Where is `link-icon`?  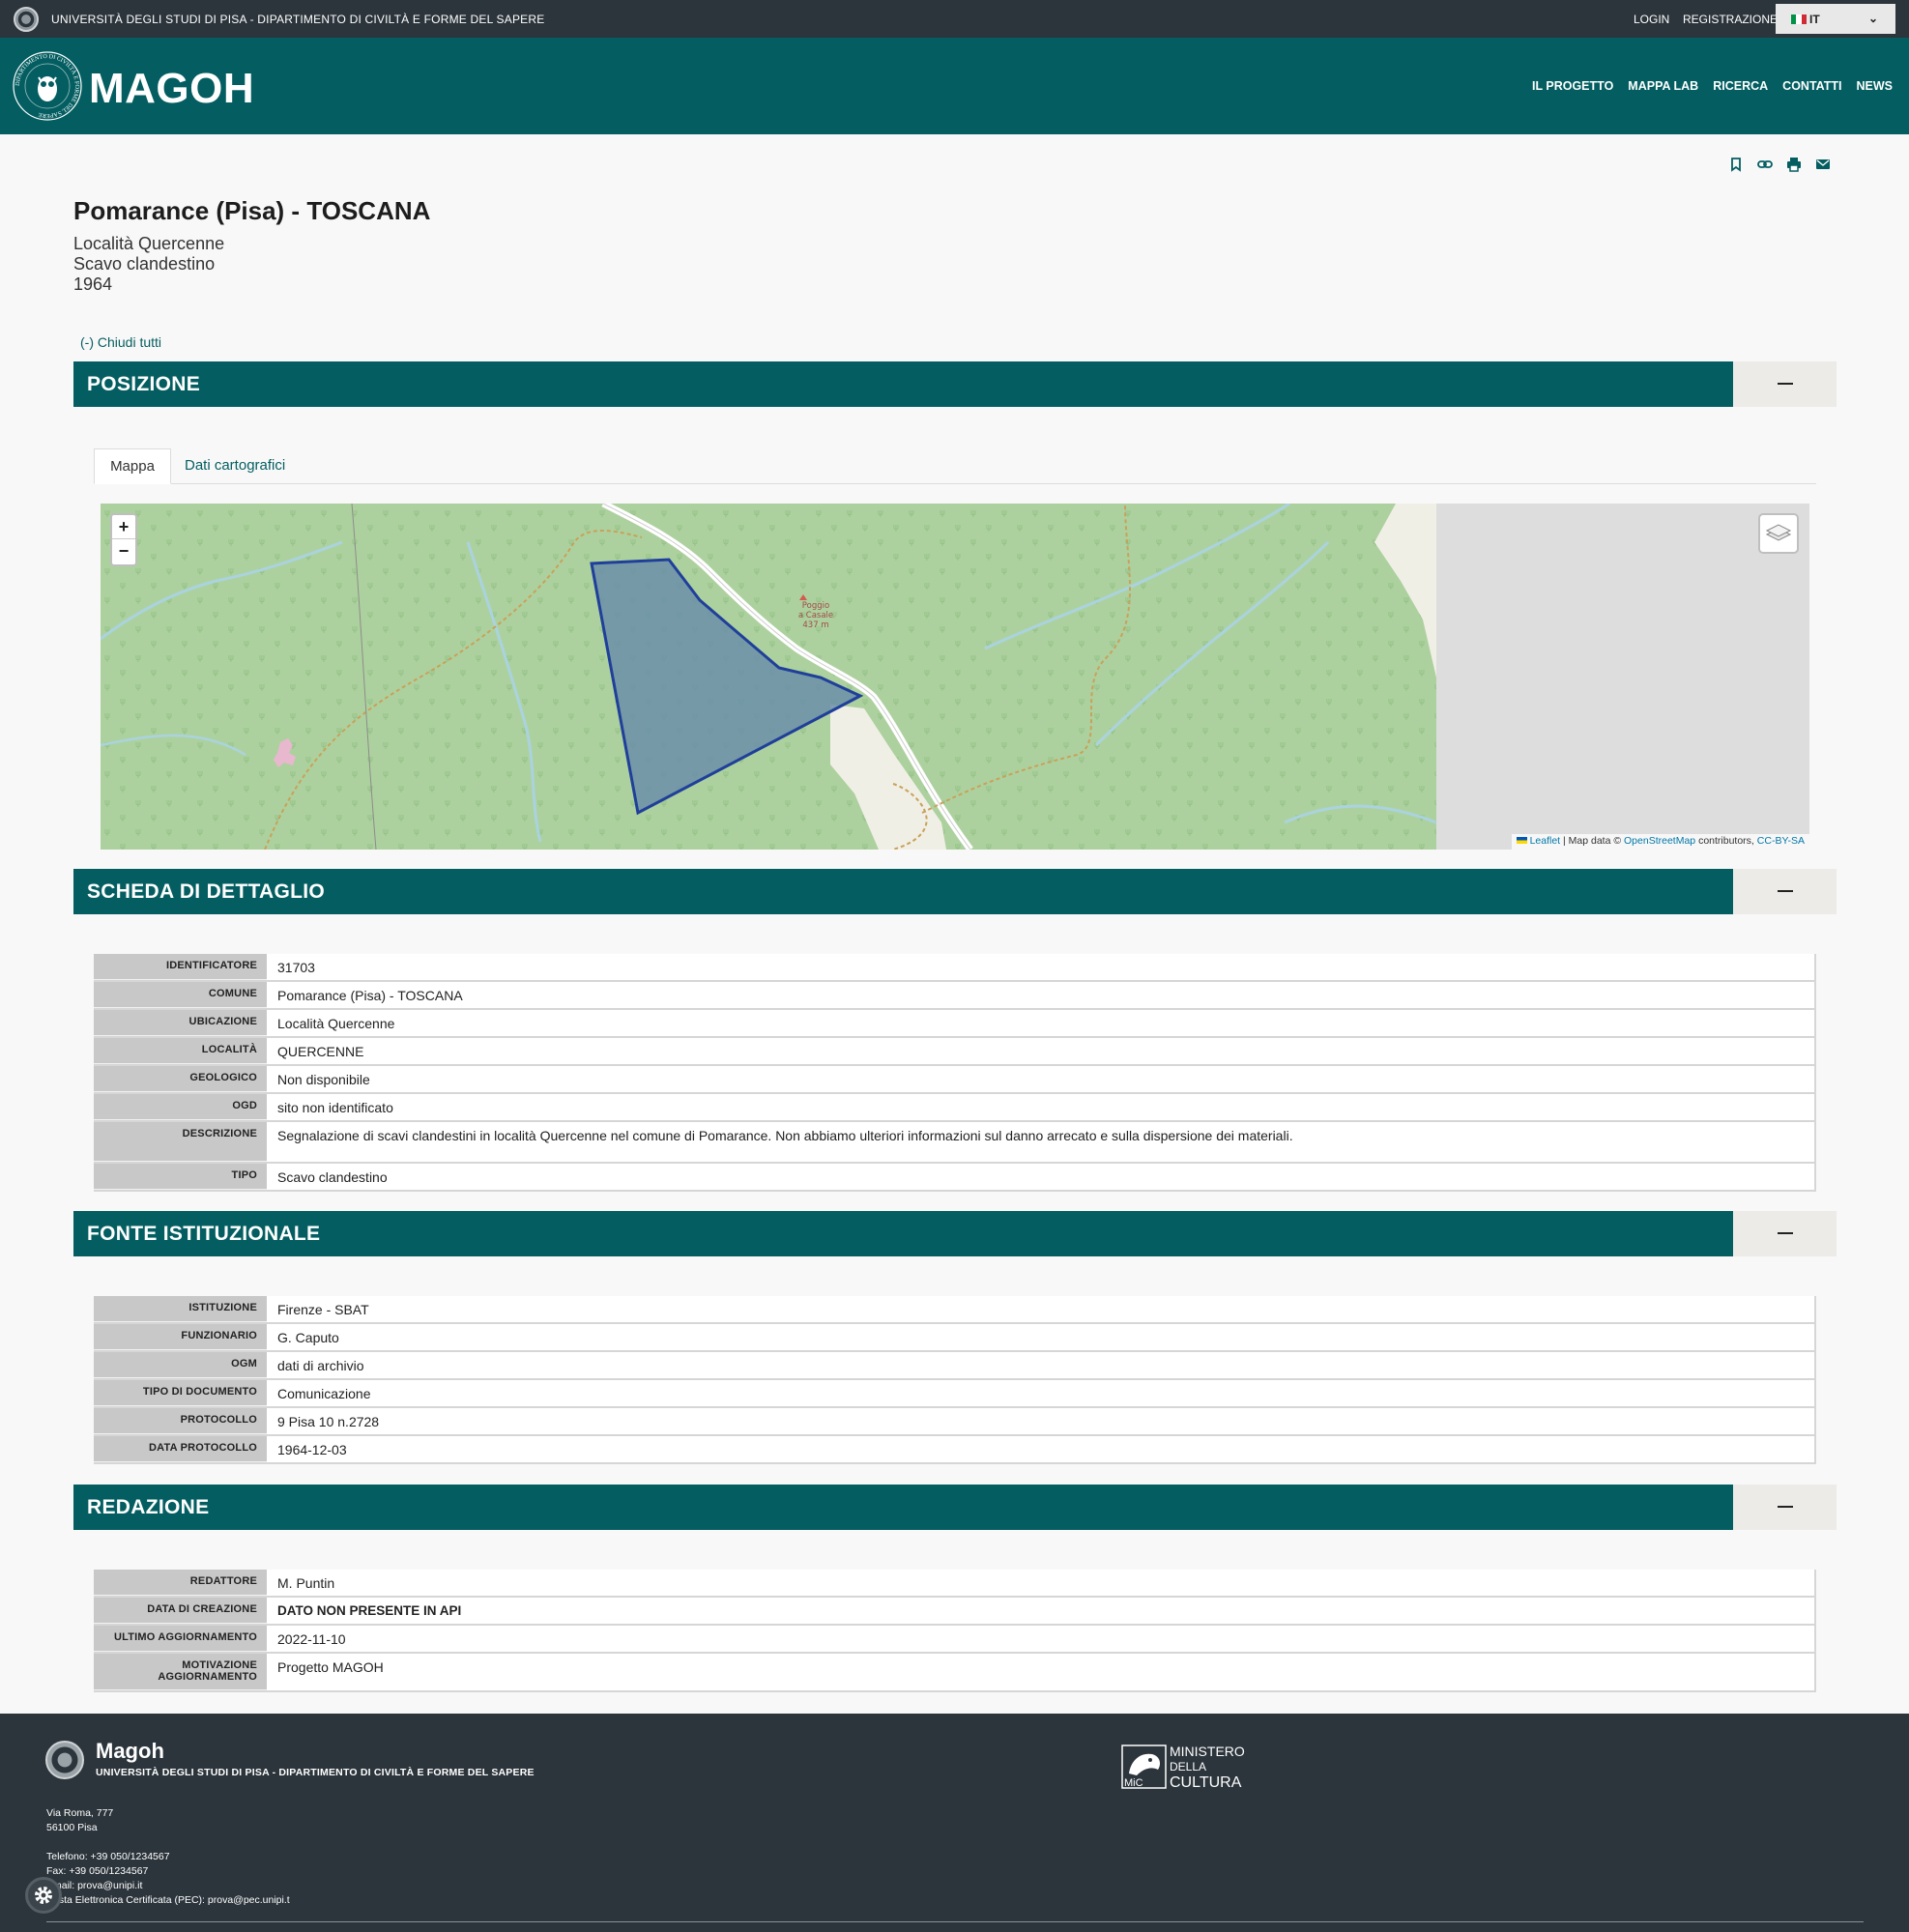
link-icon is located at coordinates (1765, 164).